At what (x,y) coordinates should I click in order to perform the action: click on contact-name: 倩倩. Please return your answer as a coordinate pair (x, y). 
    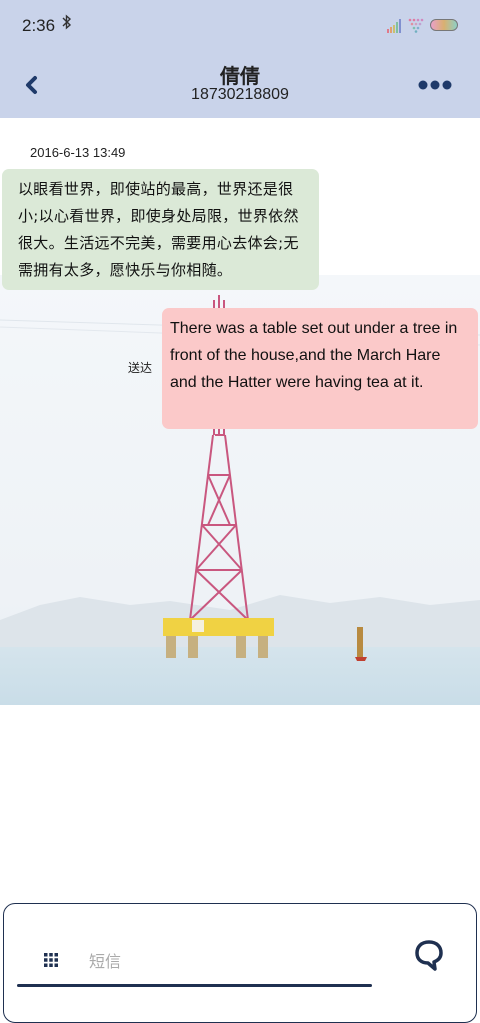
    Looking at the image, I should click on (240, 76).